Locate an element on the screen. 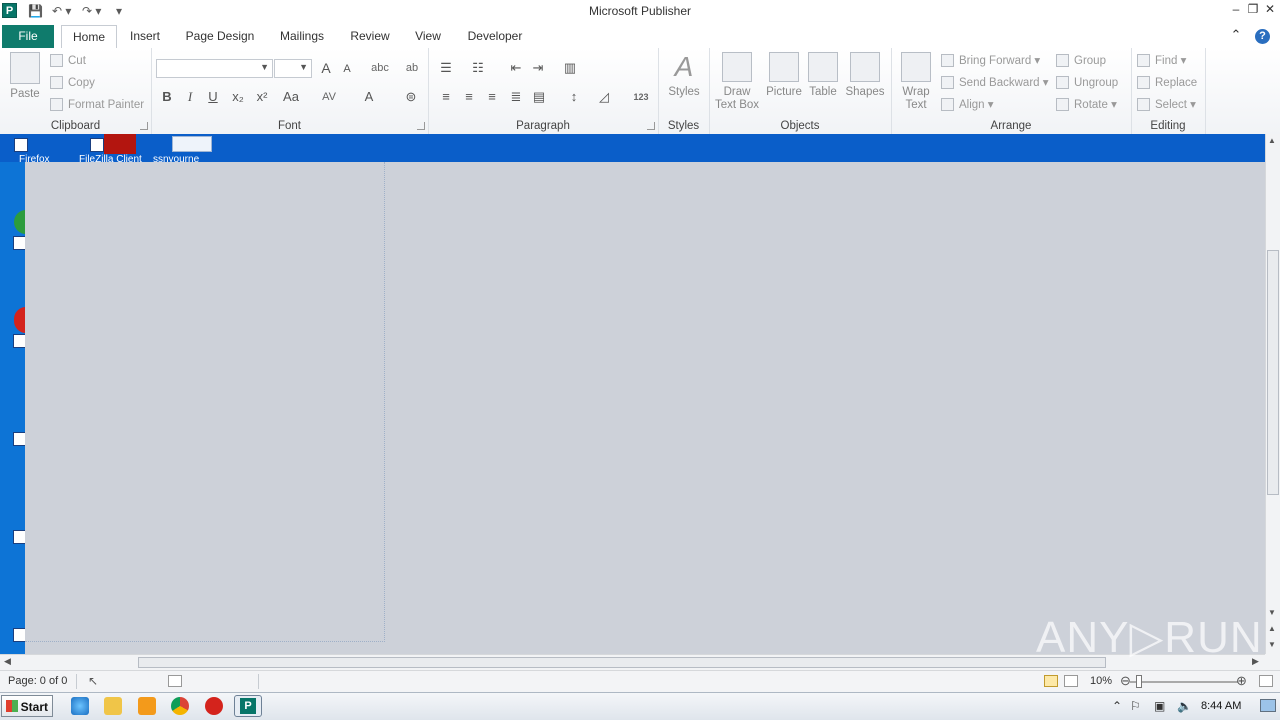 This screenshot has width=1280, height=720. opera-shortcut-icon is located at coordinates (19, 320).